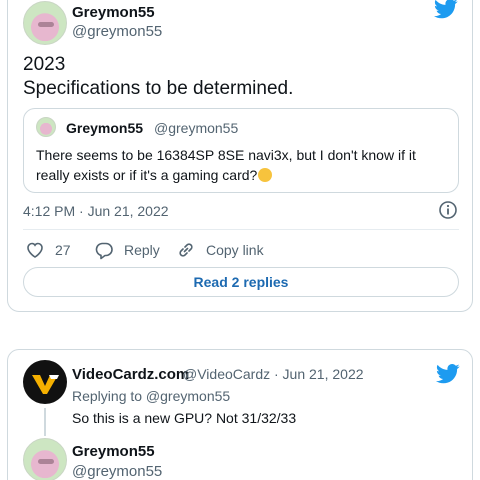  I want to click on quote-avatar, so click(46, 127).